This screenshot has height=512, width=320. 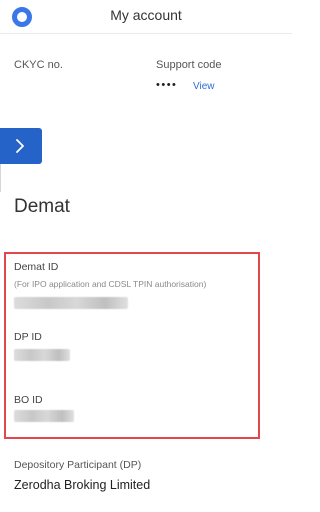 I want to click on support-code-masked: ••••, so click(x=167, y=85).